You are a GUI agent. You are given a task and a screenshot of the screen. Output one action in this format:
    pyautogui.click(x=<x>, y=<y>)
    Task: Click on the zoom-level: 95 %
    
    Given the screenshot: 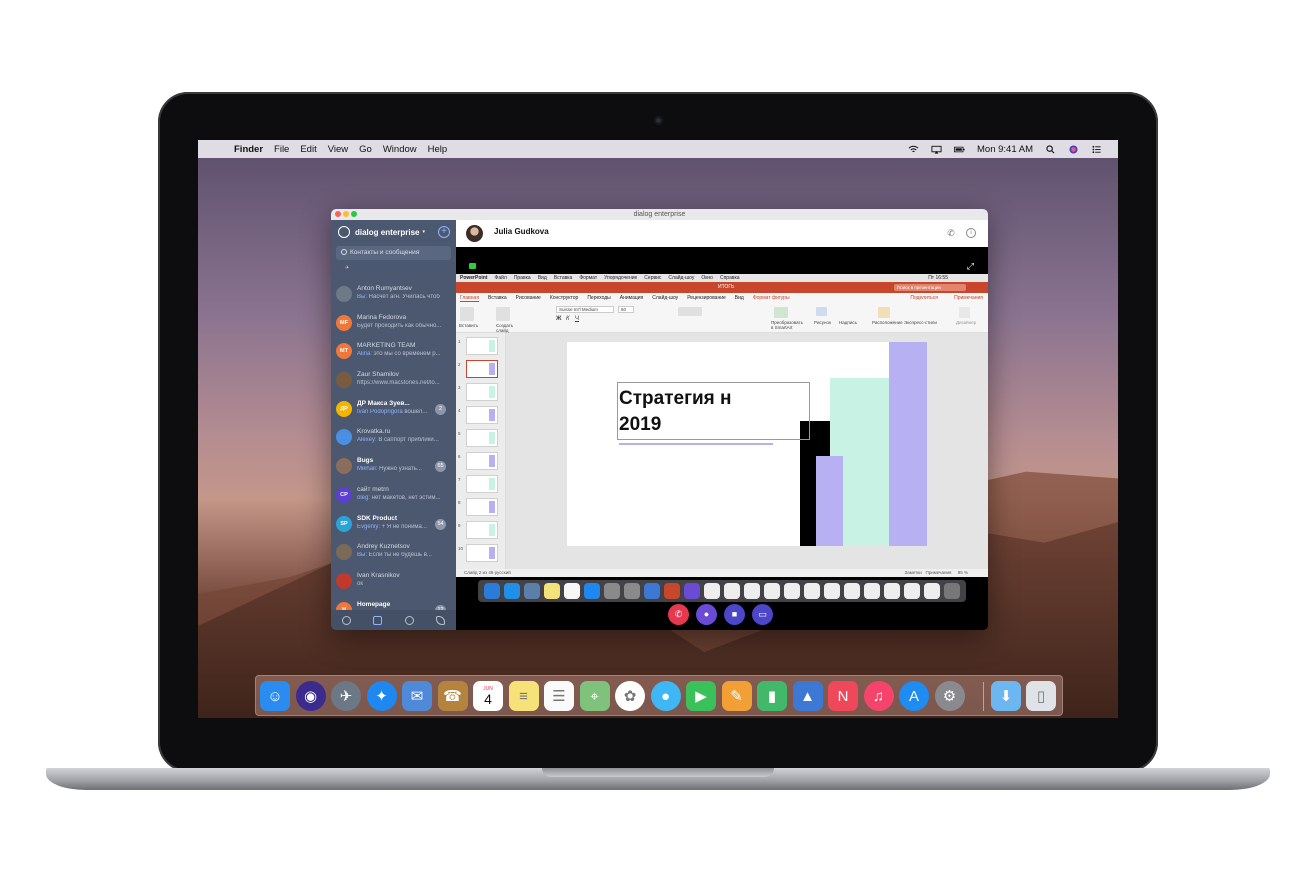 What is the action you would take?
    pyautogui.click(x=963, y=572)
    